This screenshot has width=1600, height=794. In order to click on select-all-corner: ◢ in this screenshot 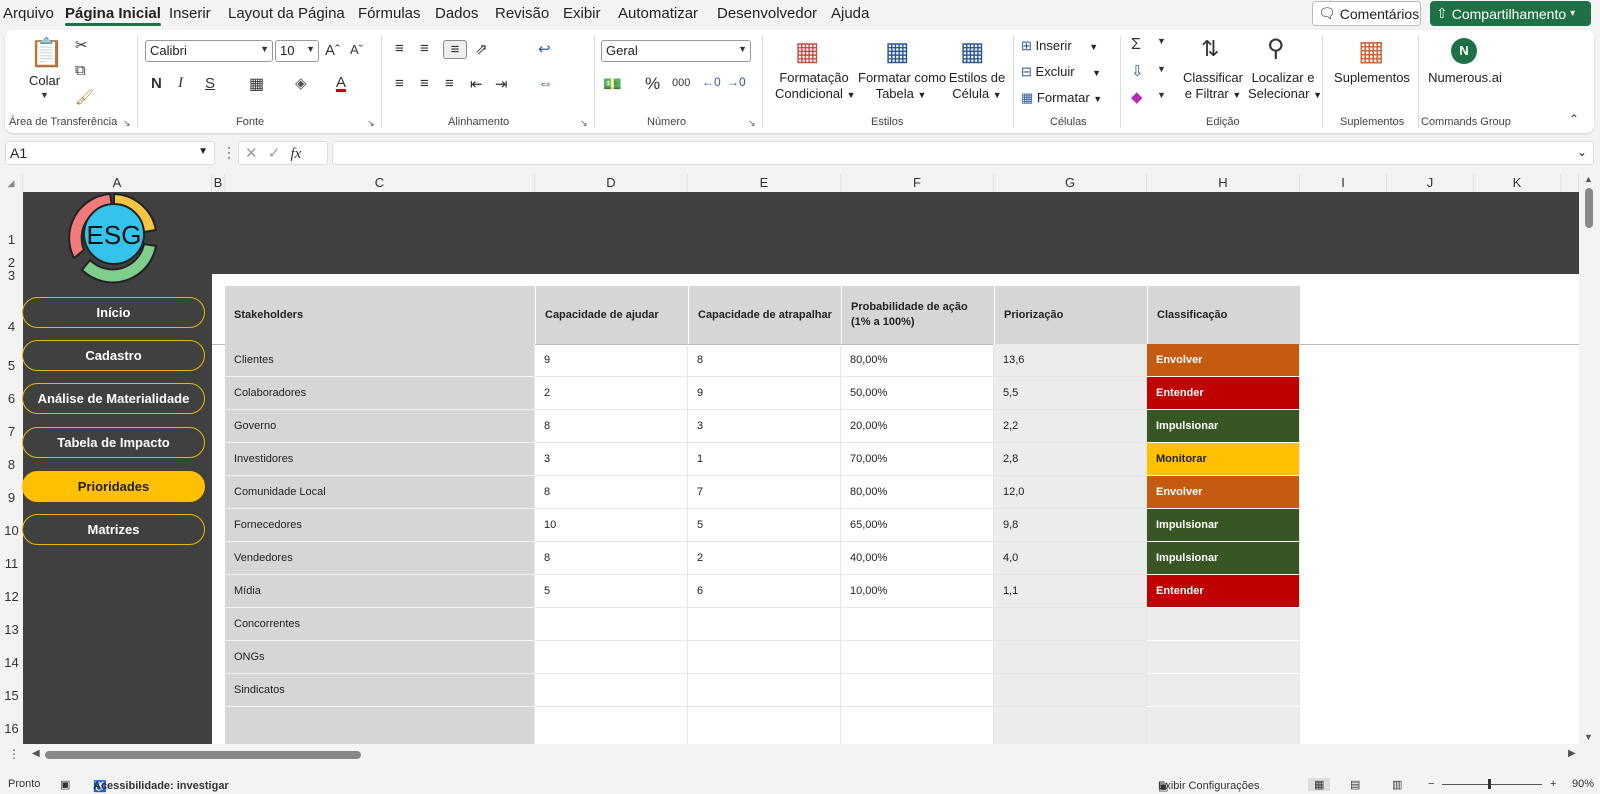, I will do `click(11, 183)`.